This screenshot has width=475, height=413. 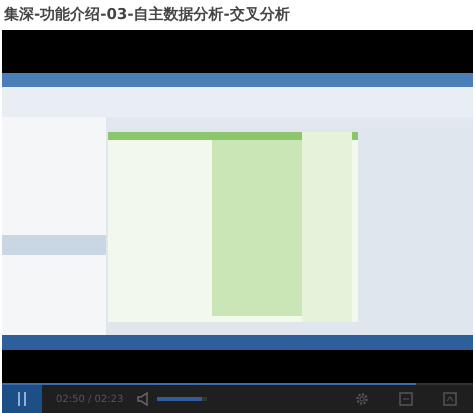 What do you see at coordinates (362, 399) in the screenshot?
I see `settings-icon` at bounding box center [362, 399].